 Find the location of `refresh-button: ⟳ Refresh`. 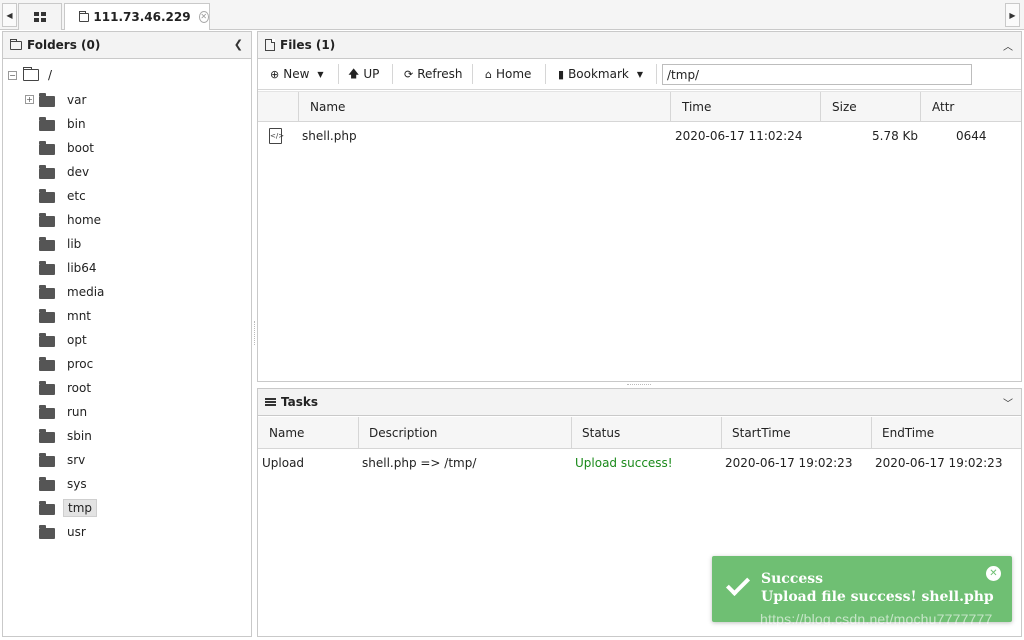

refresh-button: ⟳ Refresh is located at coordinates (433, 74).